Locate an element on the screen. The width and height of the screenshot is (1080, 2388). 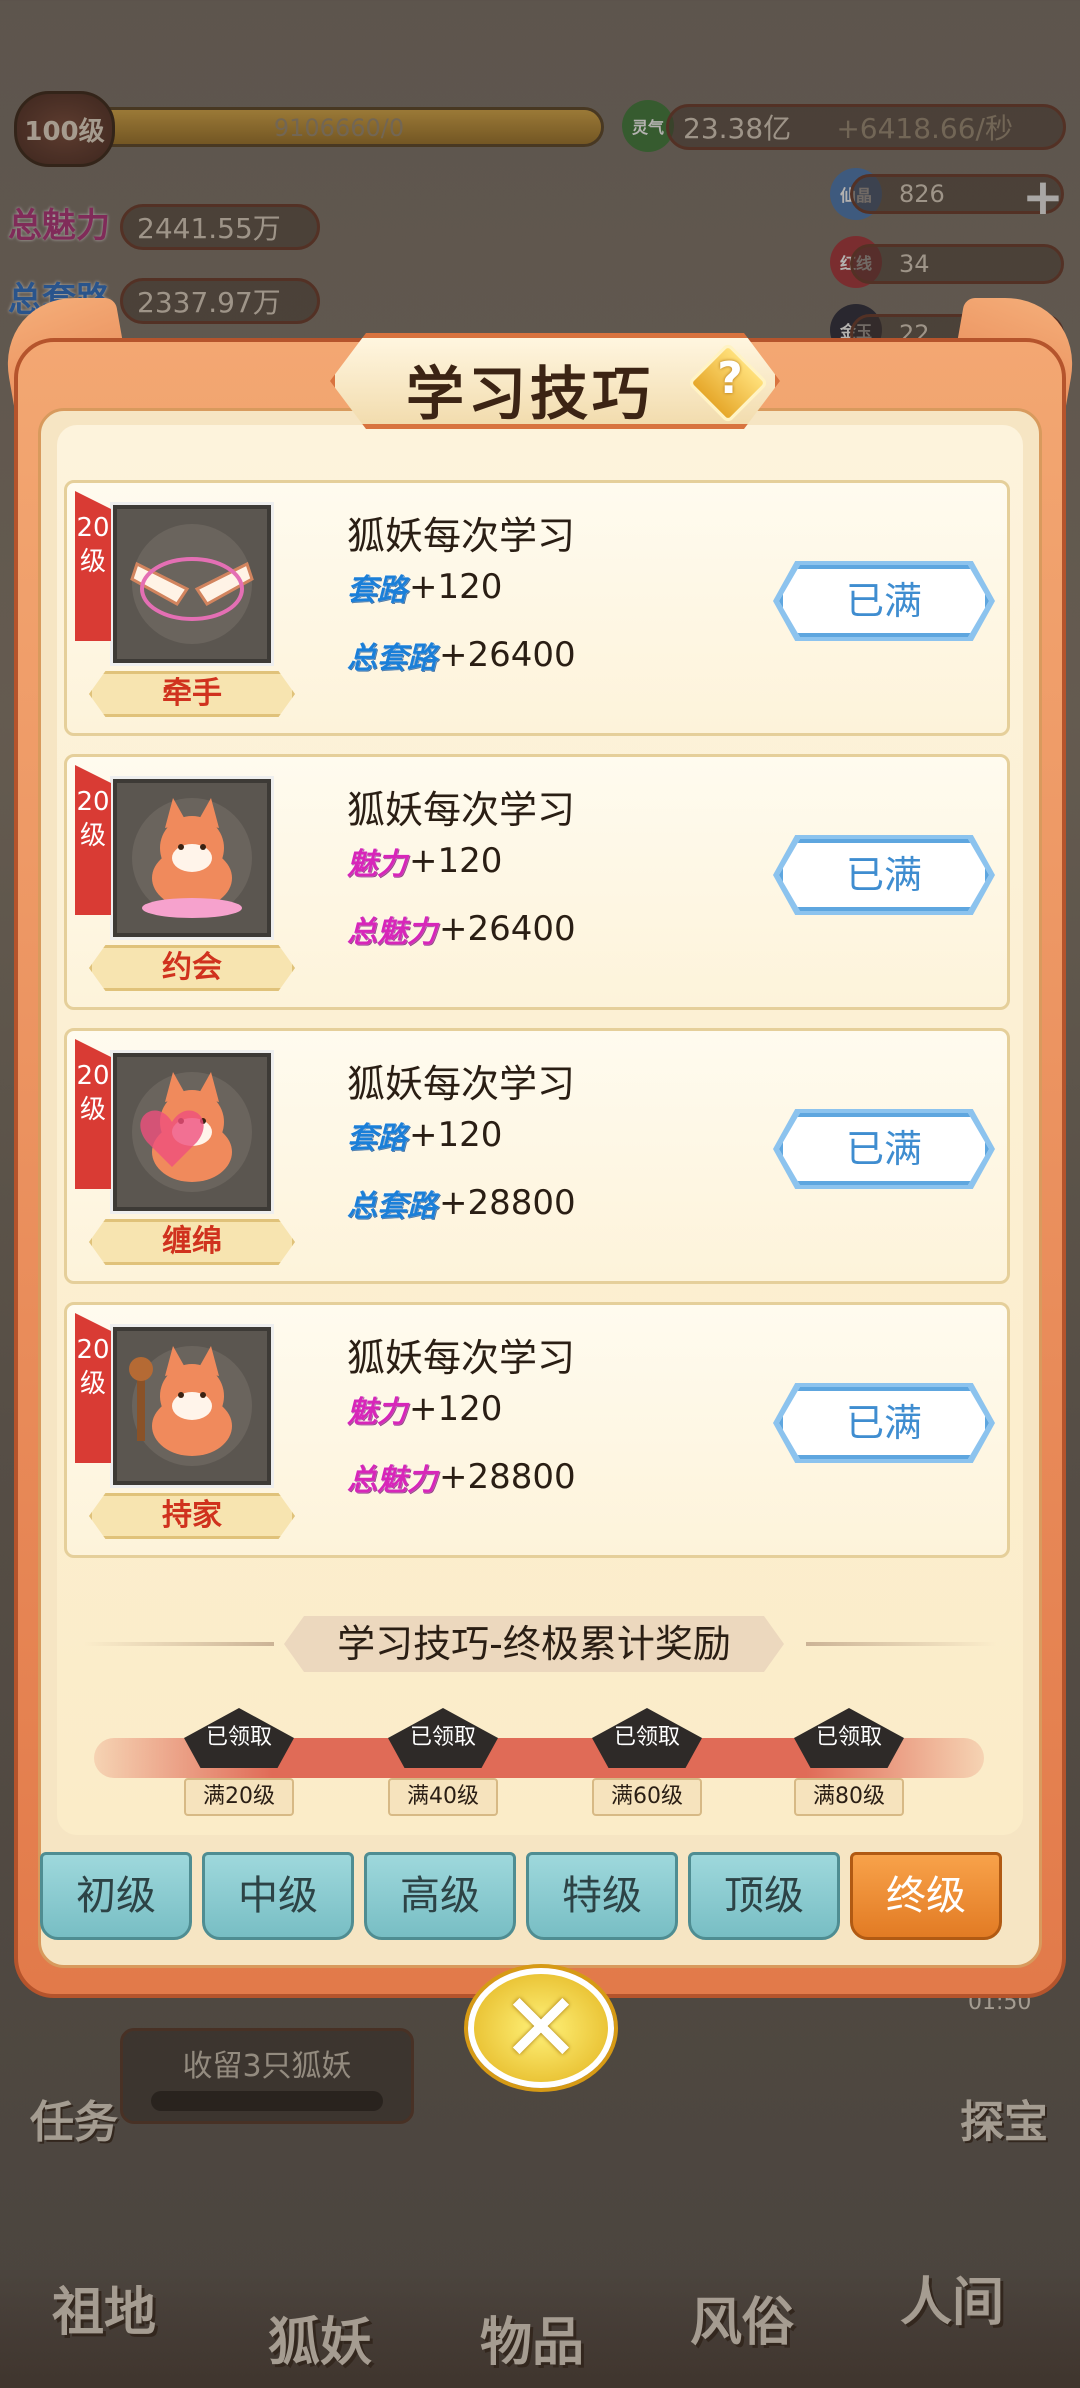
nav-items: 物品 is located at coordinates (532, 2337).